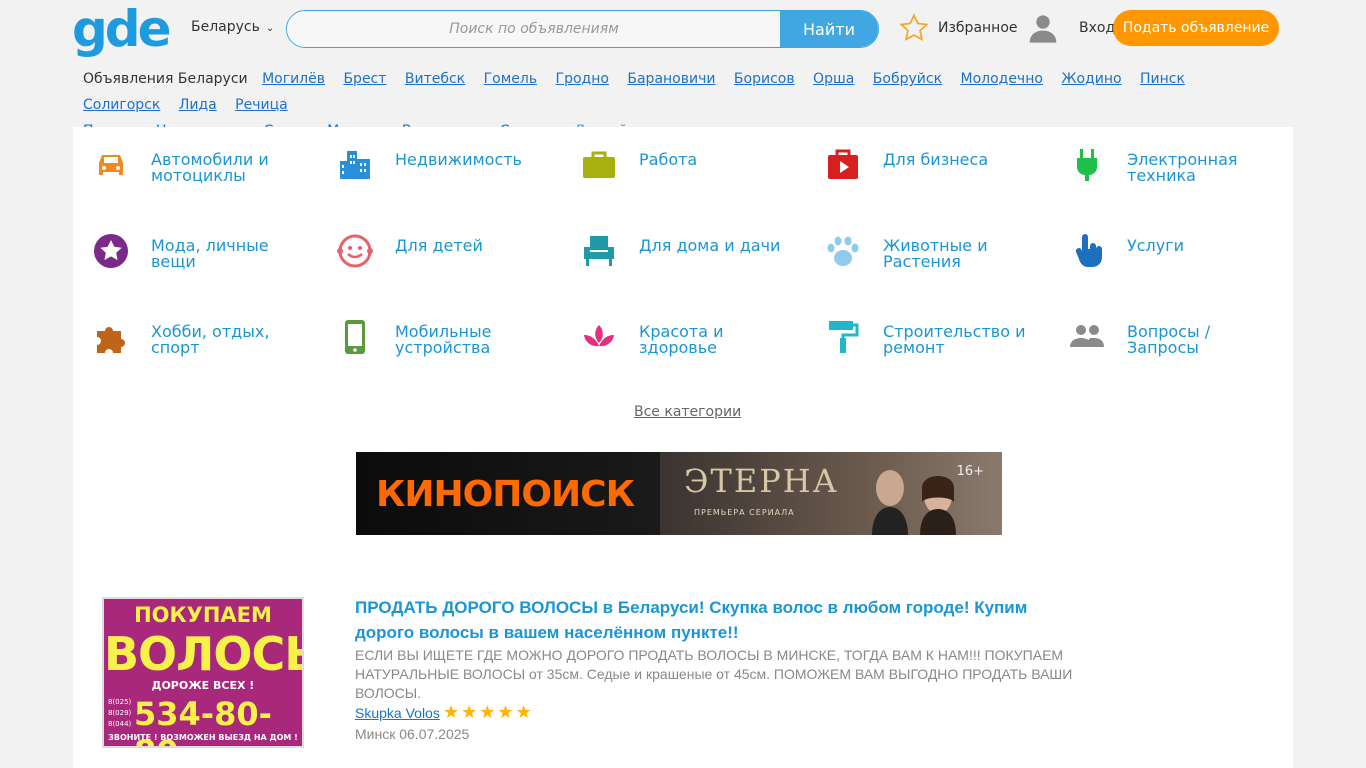 Image resolution: width=1366 pixels, height=768 pixels. Describe the element at coordinates (1043, 29) in the screenshot. I see `user-icon` at that location.